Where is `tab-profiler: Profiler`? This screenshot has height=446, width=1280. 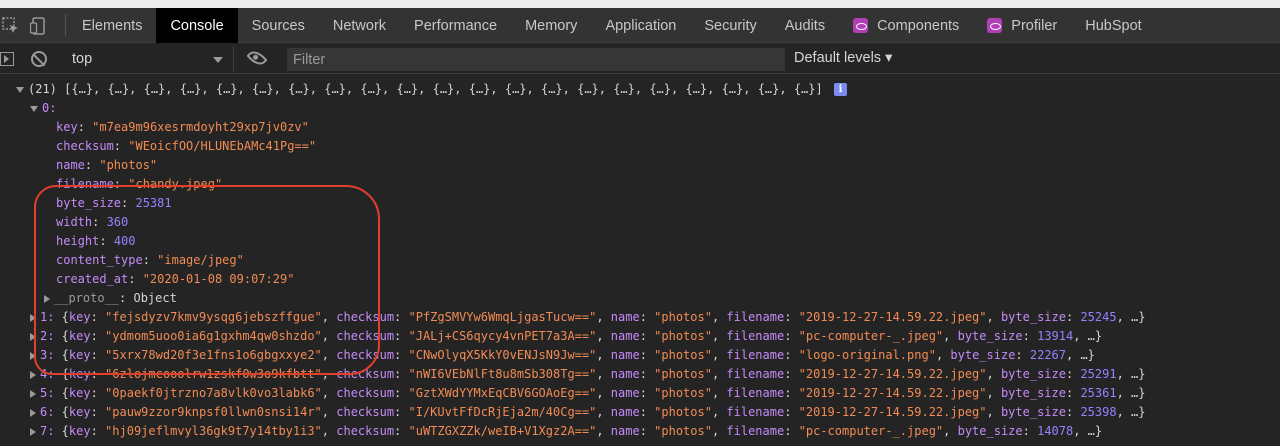 tab-profiler: Profiler is located at coordinates (1022, 25).